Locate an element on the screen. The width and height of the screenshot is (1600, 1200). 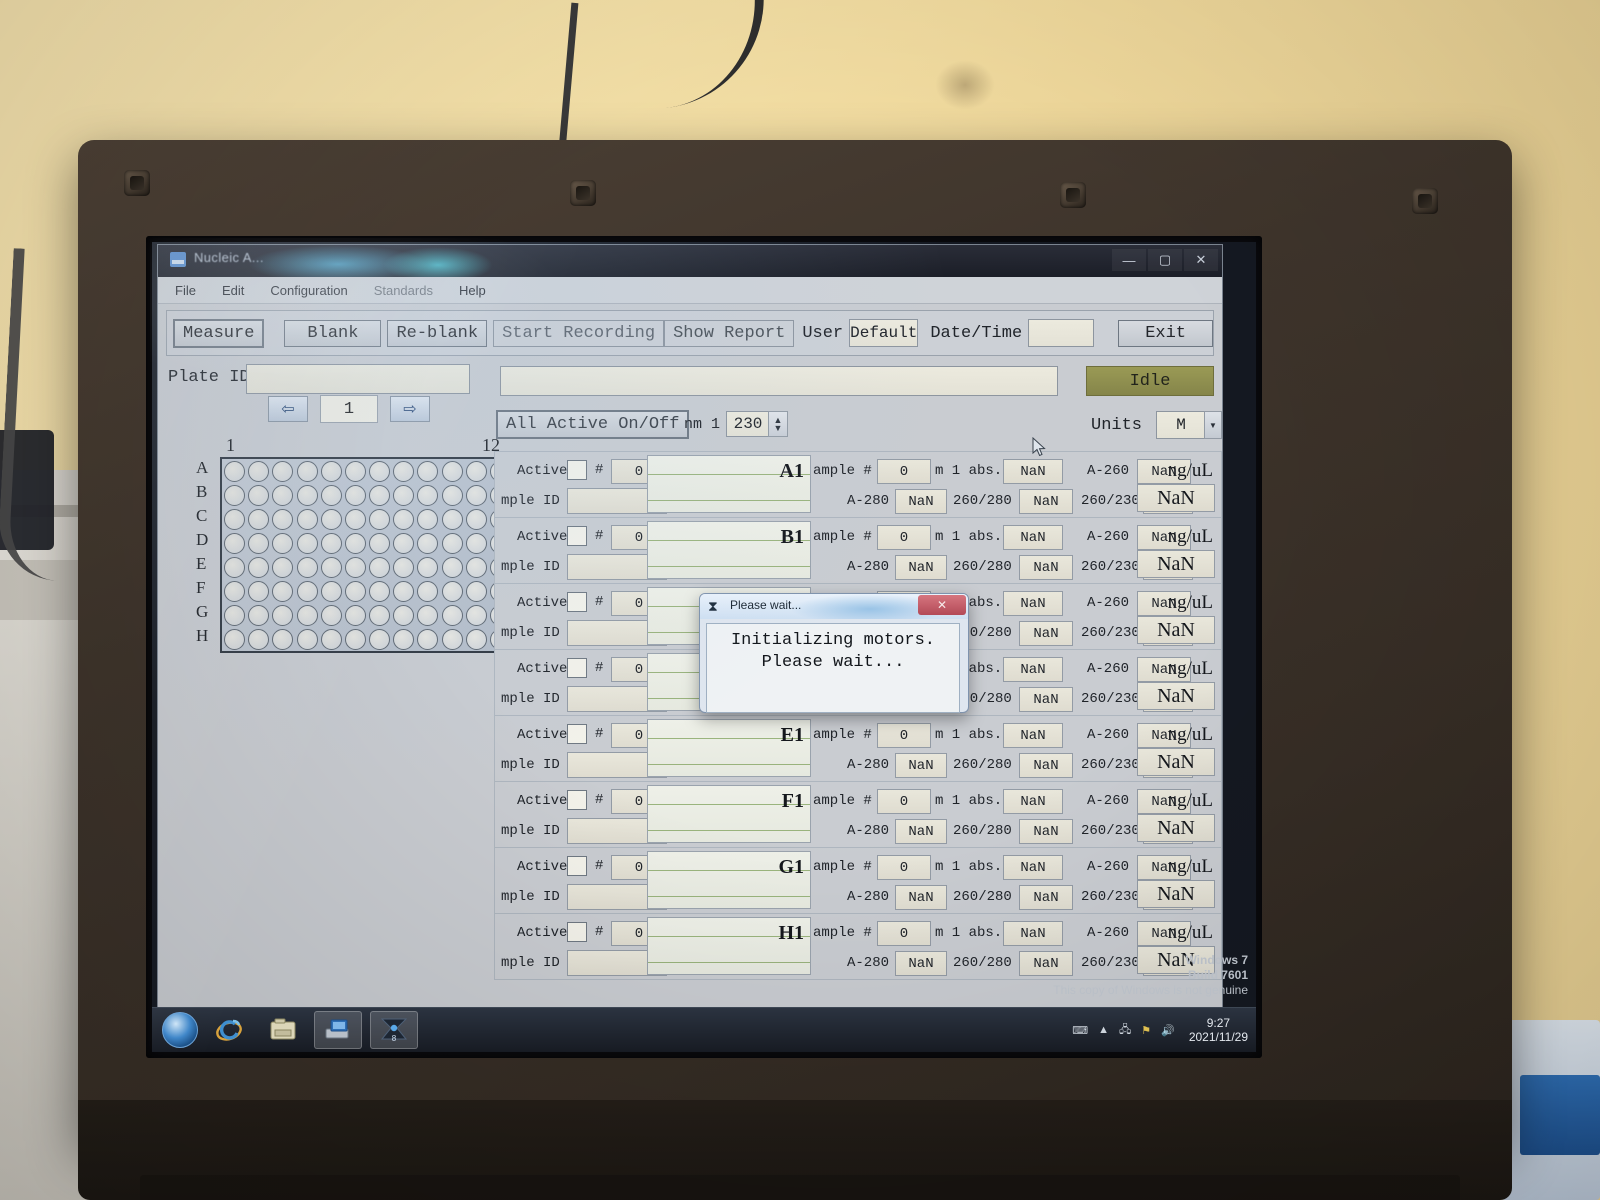
windows-taskbar: 8 ⌨ ▲ 🖧 ⚑ 🔊 9:27 2021/11/29 is located at coordinates (704, 1029).